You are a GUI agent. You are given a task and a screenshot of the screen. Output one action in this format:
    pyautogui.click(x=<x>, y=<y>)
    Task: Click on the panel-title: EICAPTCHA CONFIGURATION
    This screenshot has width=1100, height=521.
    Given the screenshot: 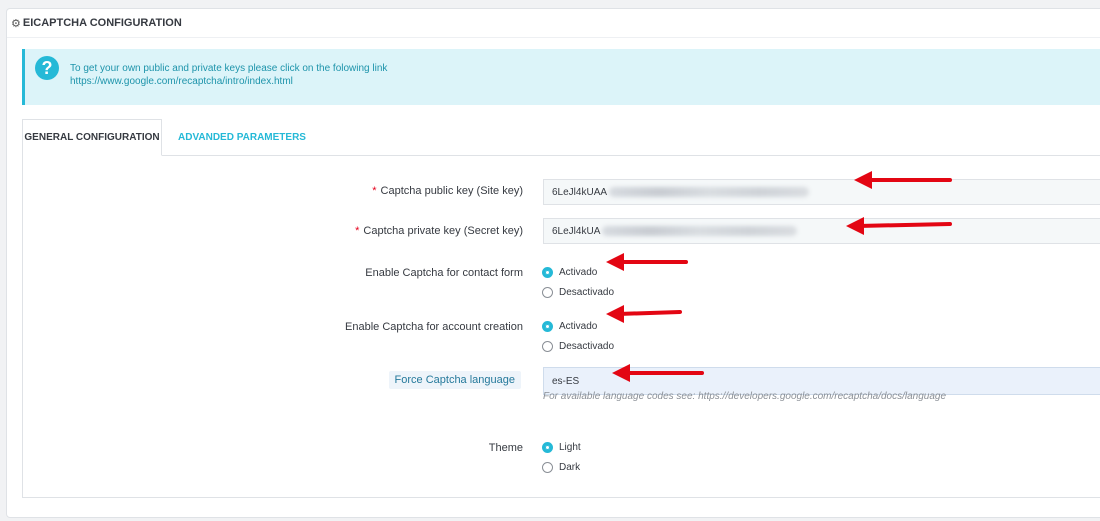 What is the action you would take?
    pyautogui.click(x=102, y=23)
    